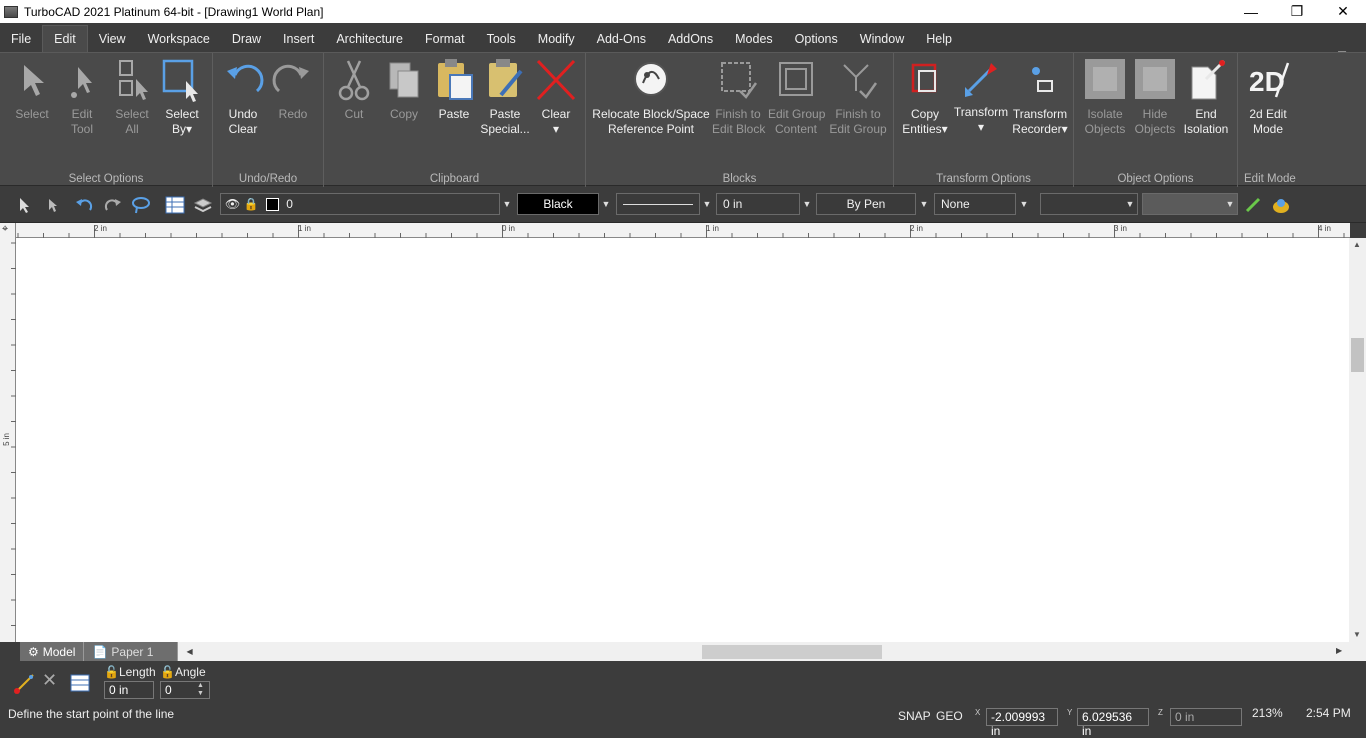 The width and height of the screenshot is (1366, 738). I want to click on transform-button: Transform ▾, so click(981, 96).